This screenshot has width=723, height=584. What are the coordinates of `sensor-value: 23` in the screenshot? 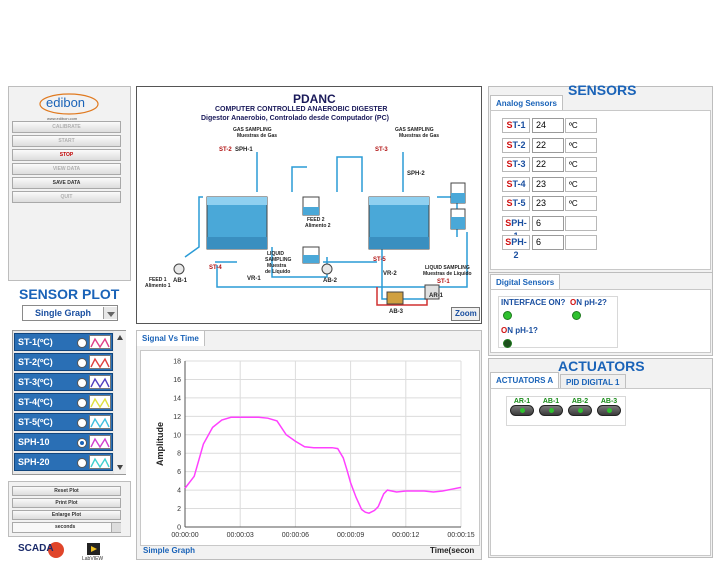 It's located at (548, 184).